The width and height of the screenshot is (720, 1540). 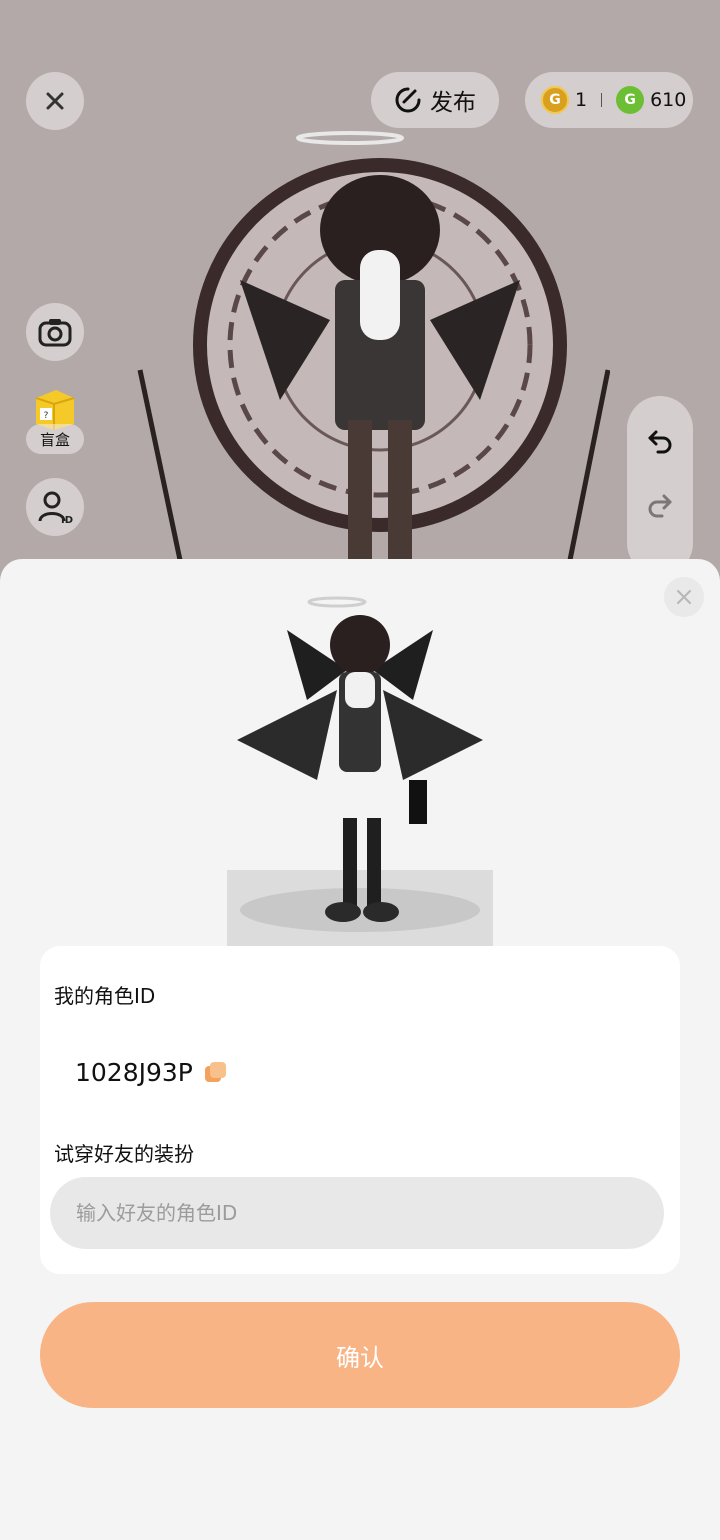 I want to click on friend-id-input, so click(x=357, y=1213).